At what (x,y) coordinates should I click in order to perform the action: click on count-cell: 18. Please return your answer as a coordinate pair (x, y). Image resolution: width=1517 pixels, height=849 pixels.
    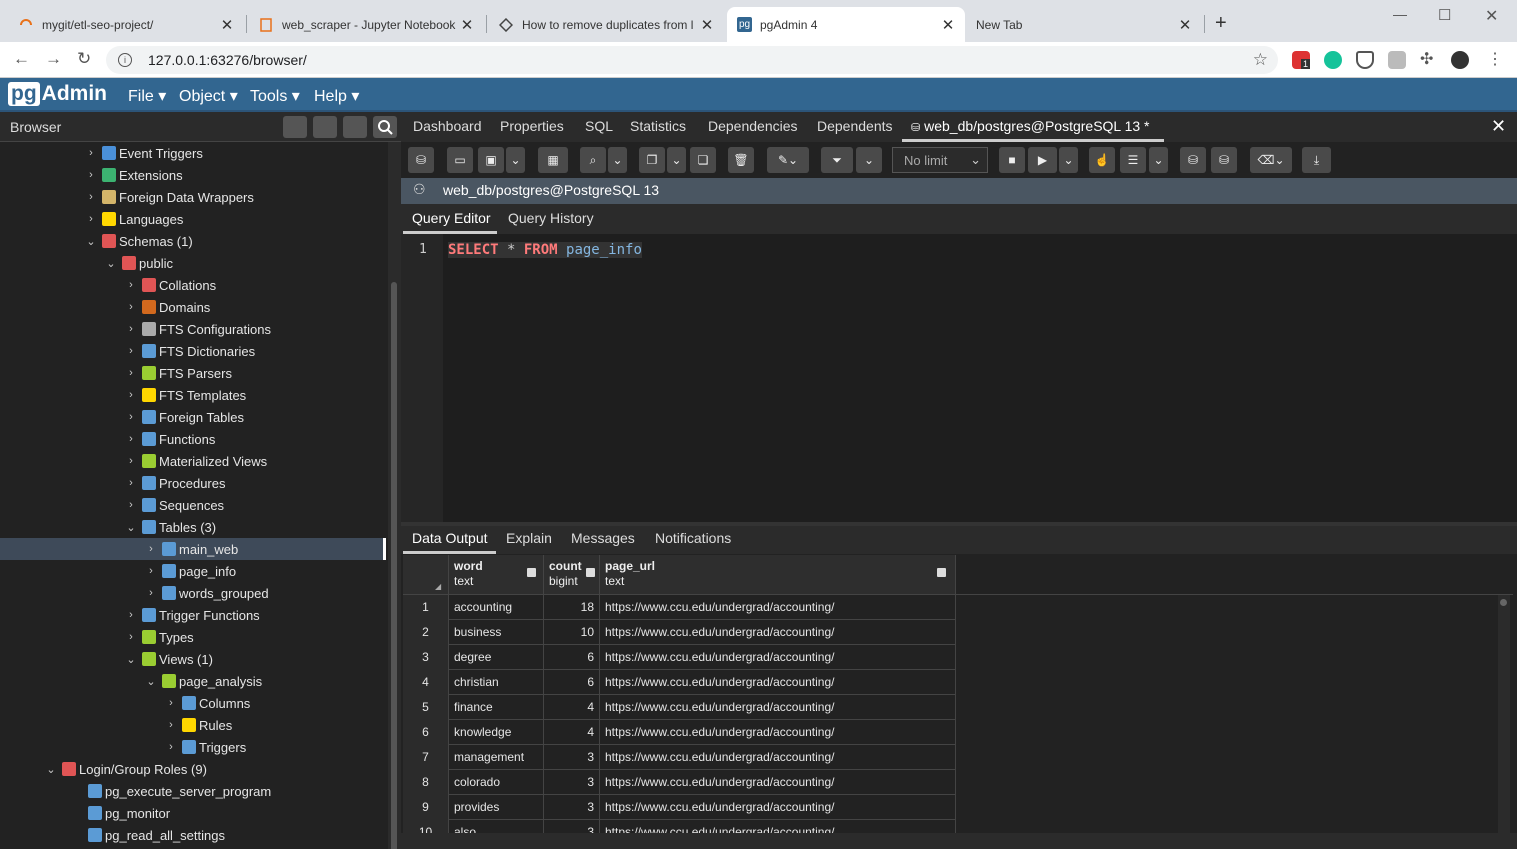
    Looking at the image, I should click on (572, 607).